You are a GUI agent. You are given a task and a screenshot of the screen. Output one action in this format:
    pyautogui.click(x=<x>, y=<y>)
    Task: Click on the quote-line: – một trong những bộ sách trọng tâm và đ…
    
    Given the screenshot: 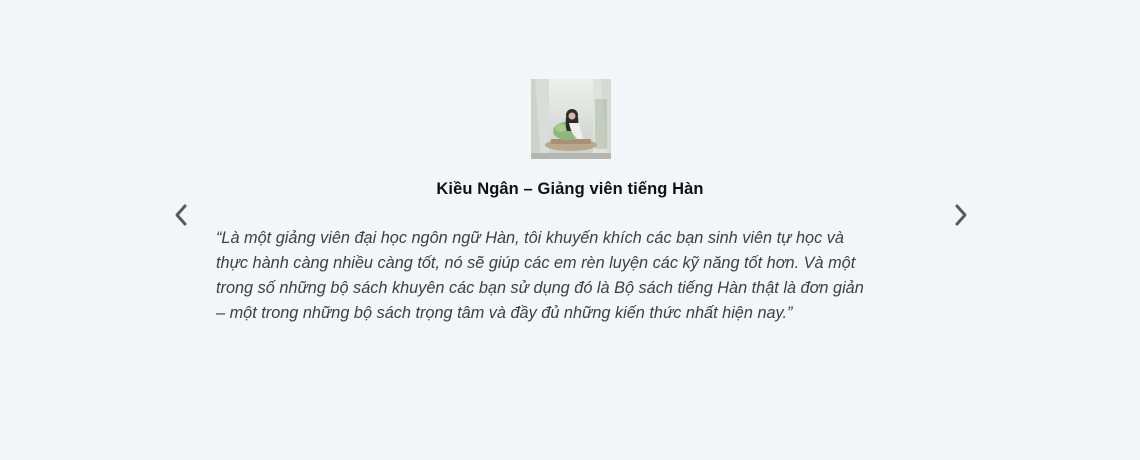 What is the action you would take?
    pyautogui.click(x=504, y=313)
    